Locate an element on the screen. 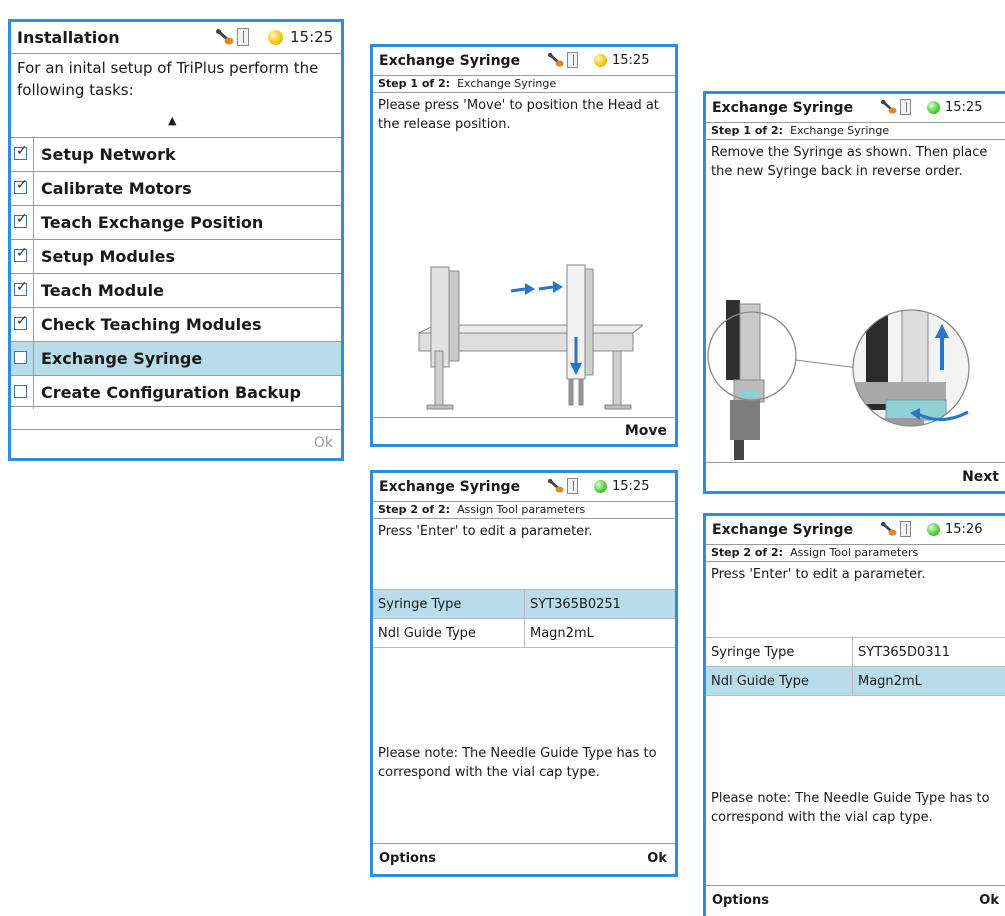  task-item: ✓ Teach Module is located at coordinates (176, 290).